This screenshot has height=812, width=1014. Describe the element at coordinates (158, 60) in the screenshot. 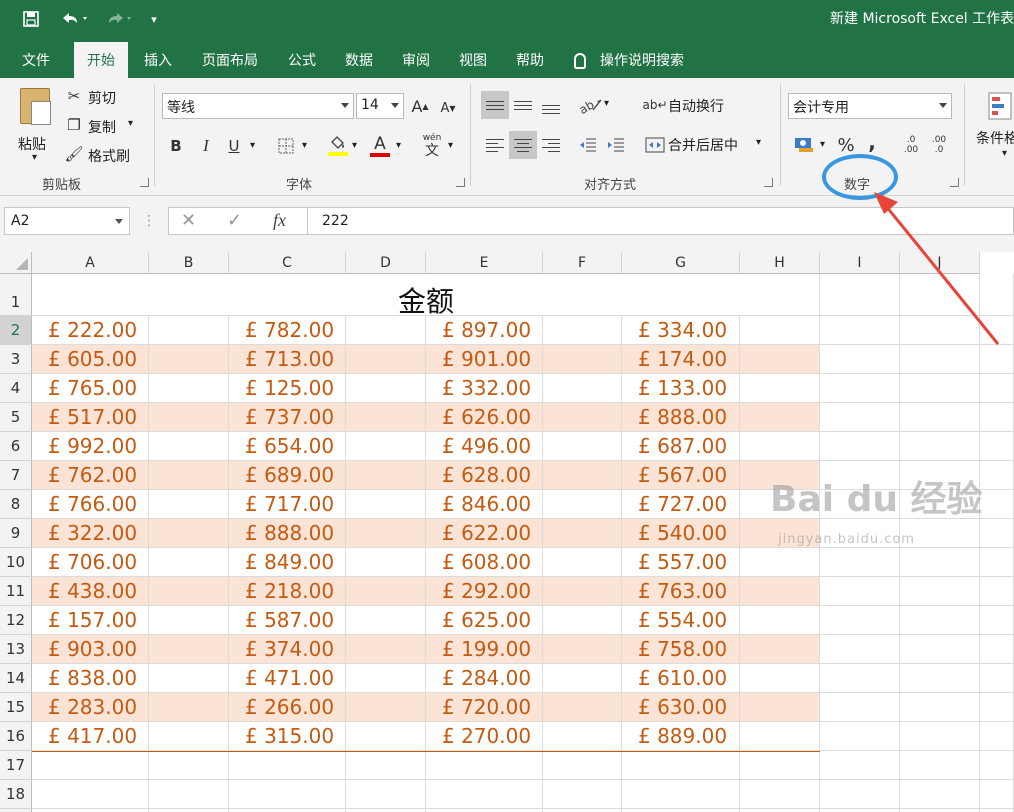

I see `tab-insert: 插入` at that location.